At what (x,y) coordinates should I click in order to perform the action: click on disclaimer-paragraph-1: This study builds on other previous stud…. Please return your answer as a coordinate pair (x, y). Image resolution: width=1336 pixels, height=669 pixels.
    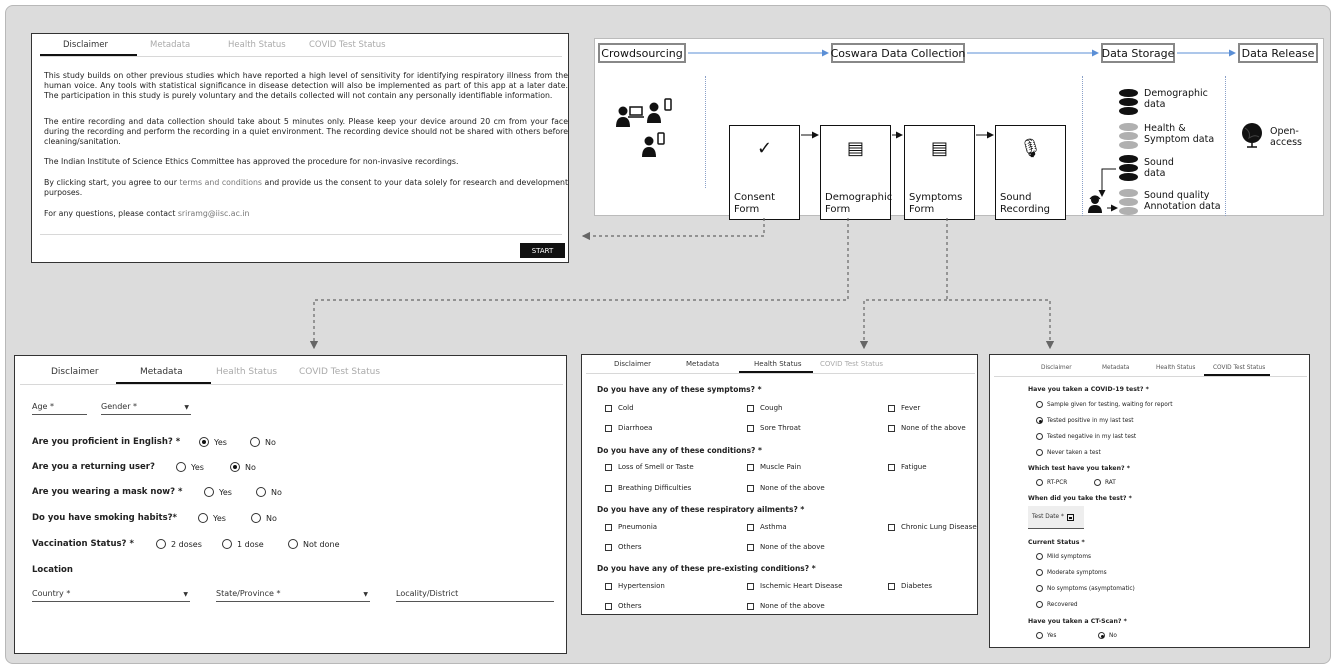
    Looking at the image, I should click on (306, 86).